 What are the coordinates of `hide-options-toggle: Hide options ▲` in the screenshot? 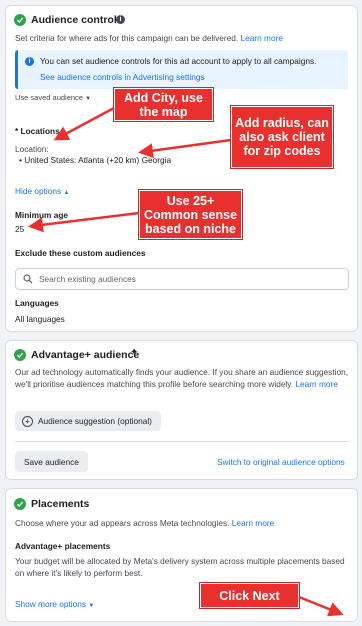 It's located at (42, 192).